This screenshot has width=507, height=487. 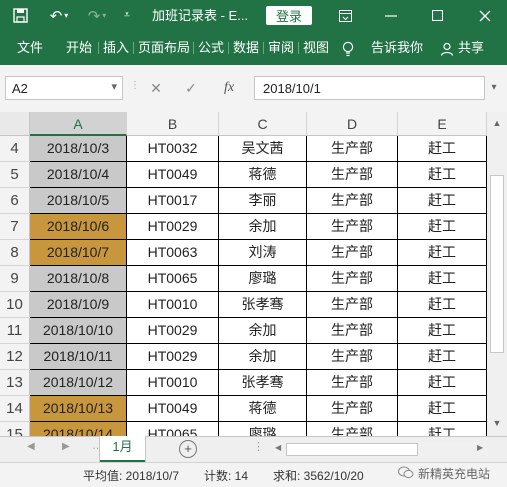 I want to click on cell-a12: 2018/10/11, so click(x=78, y=357).